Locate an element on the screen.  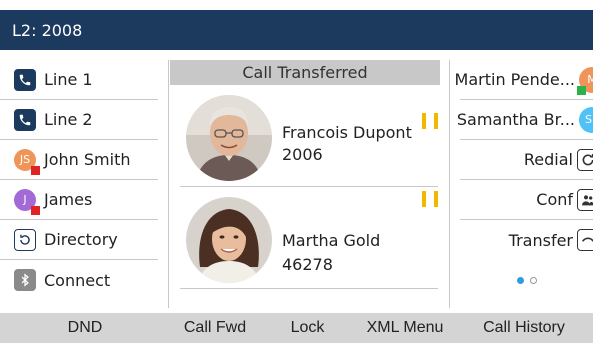
avatar-initials: SE is located at coordinates (589, 119).